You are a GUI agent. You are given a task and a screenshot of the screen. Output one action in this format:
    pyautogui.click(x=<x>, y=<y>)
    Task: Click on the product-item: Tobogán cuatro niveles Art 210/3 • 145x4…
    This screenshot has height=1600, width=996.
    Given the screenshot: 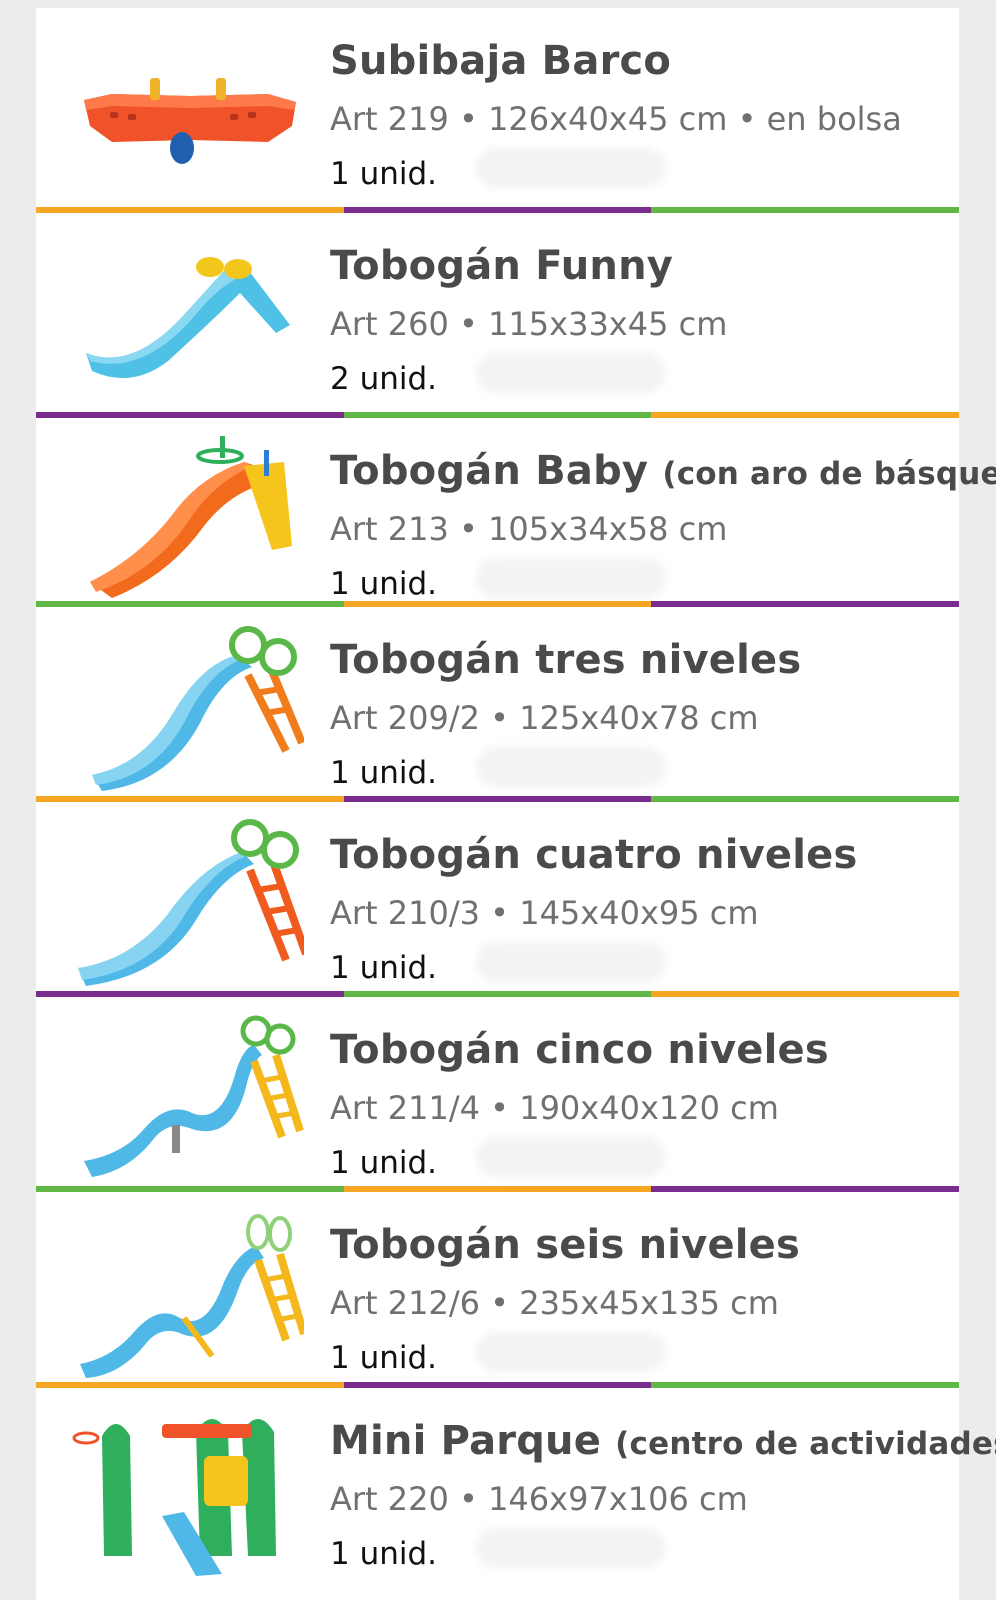 What is the action you would take?
    pyautogui.click(x=497, y=901)
    